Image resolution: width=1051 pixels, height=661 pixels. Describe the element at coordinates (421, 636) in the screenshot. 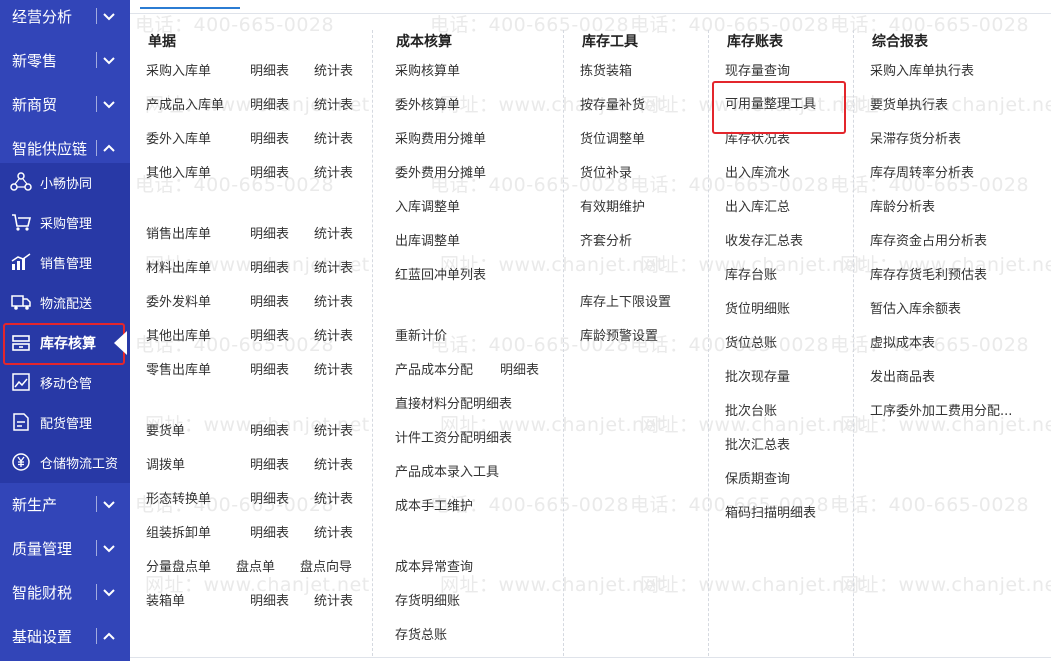

I see `cost-link: 存货总账` at that location.